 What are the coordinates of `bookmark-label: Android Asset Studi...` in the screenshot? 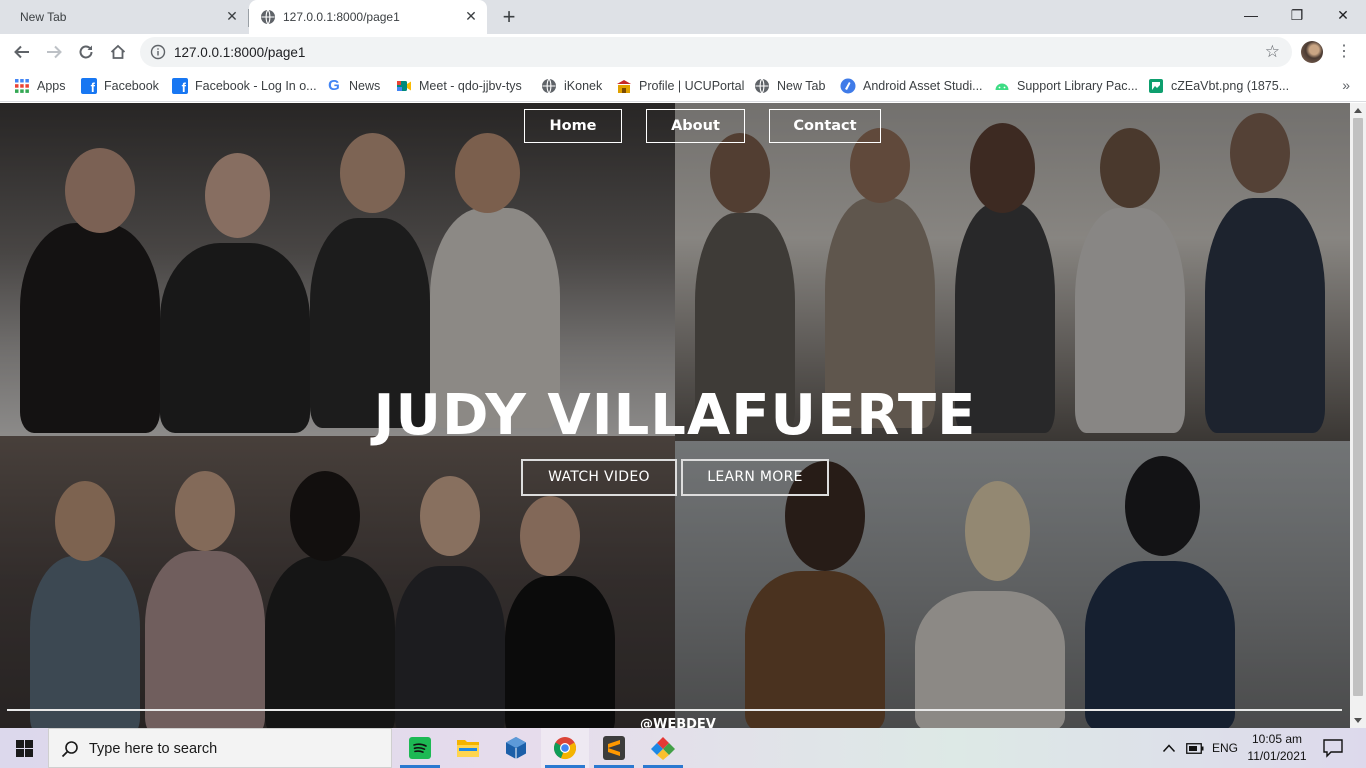 It's located at (923, 86).